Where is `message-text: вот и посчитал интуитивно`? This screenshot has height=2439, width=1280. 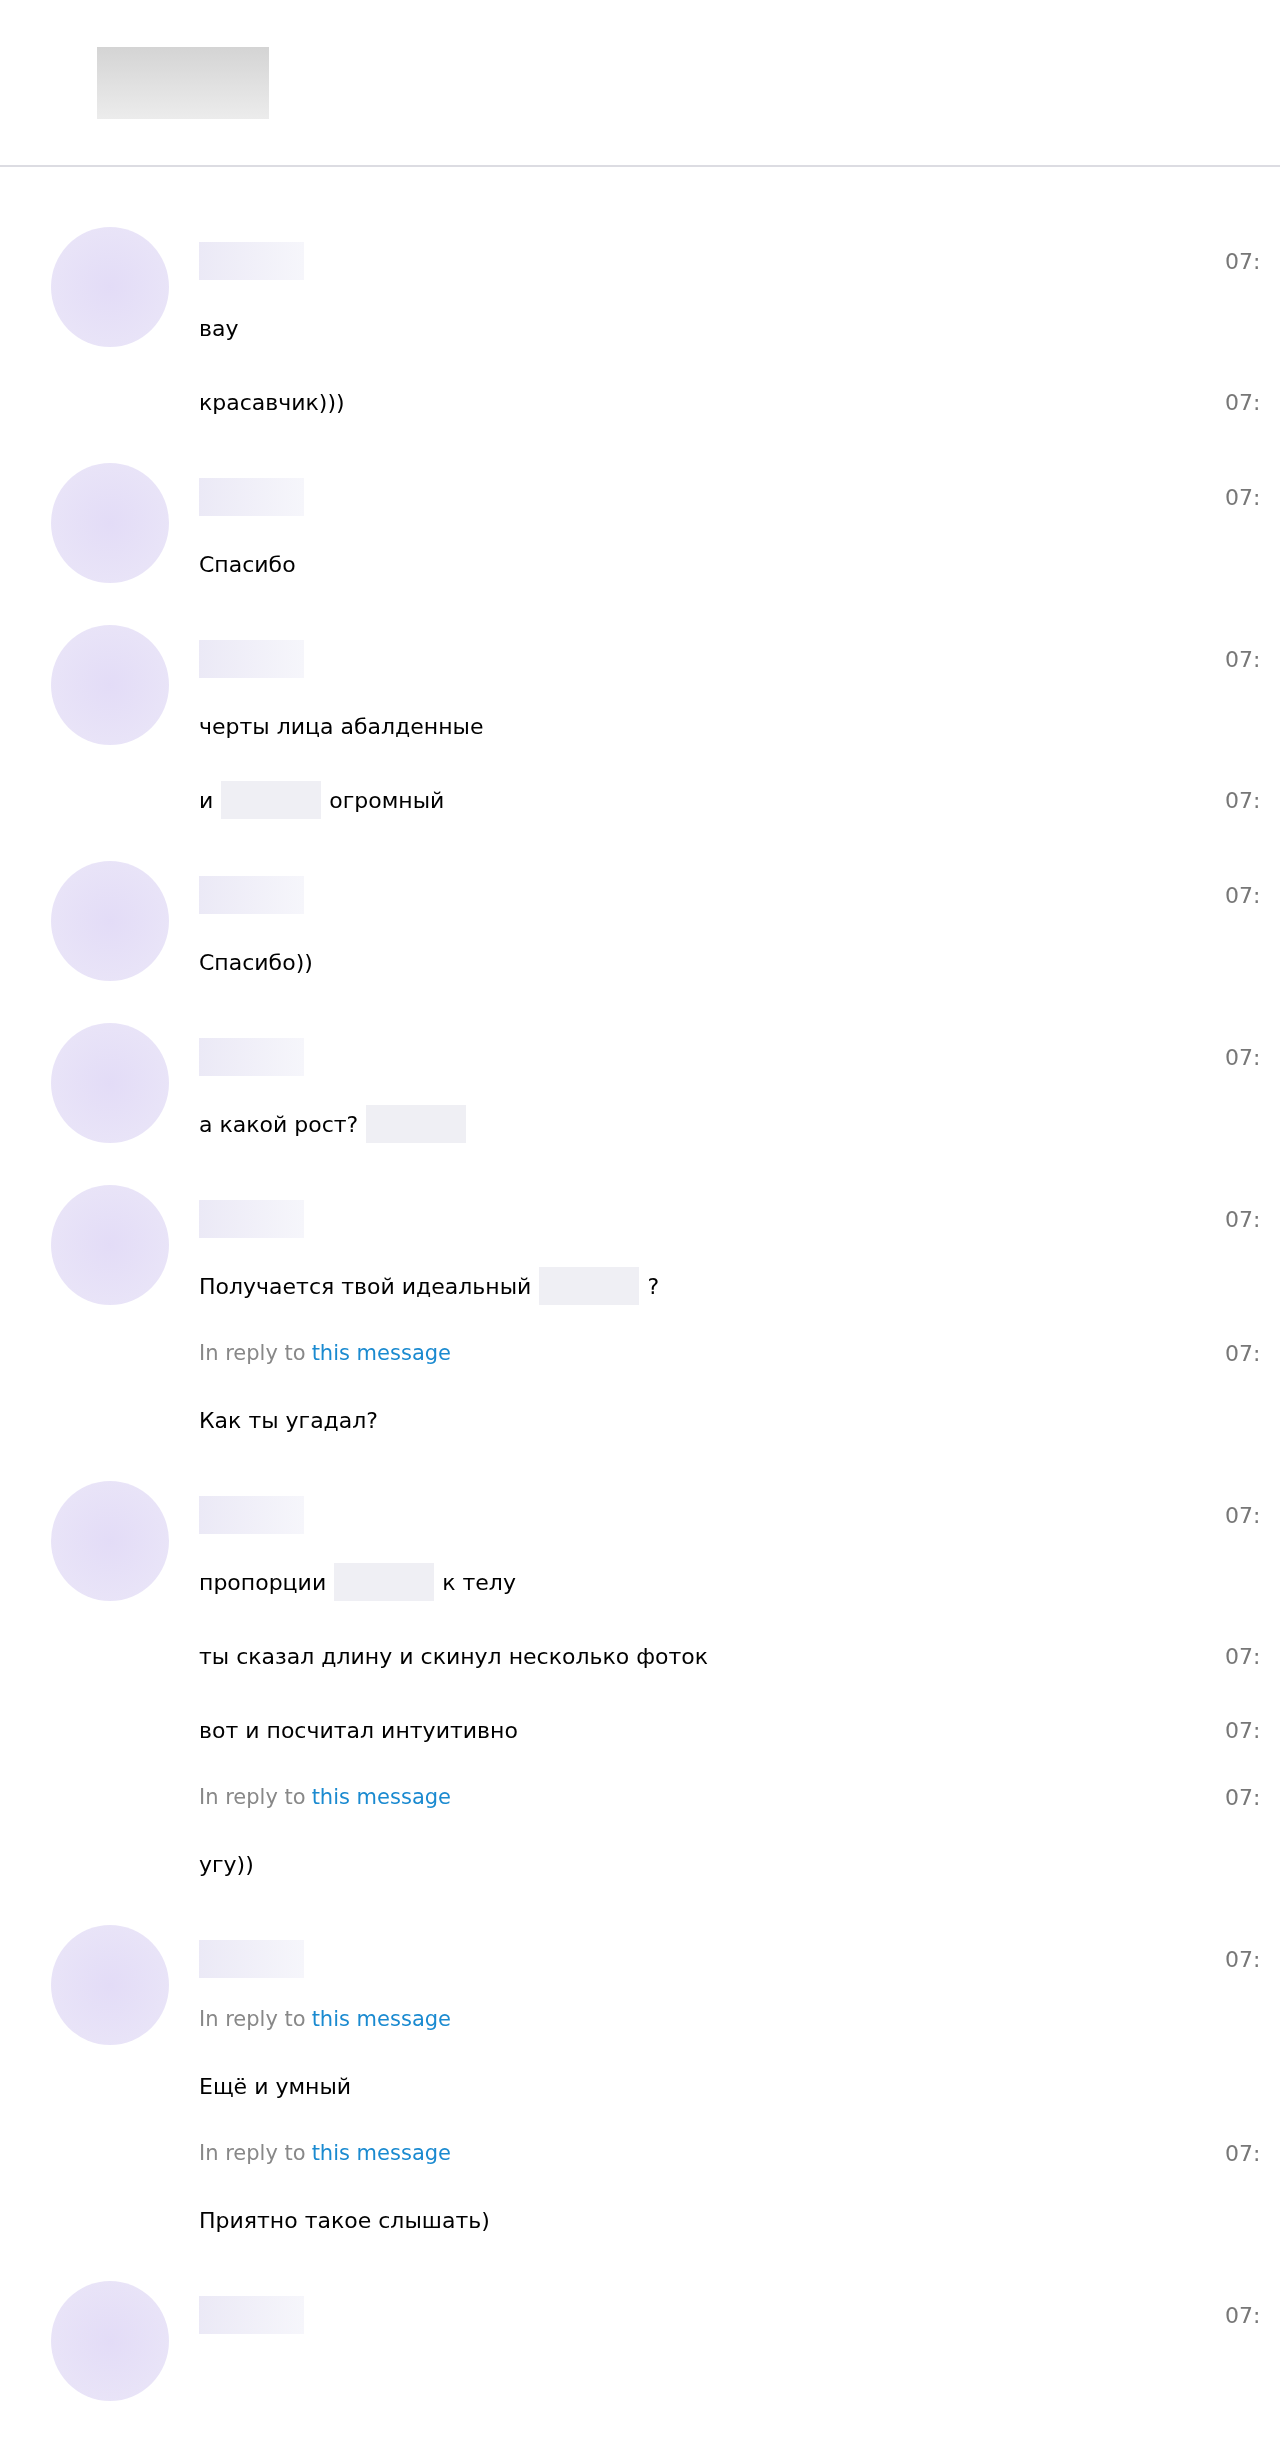 message-text: вот и посчитал интуитивно is located at coordinates (358, 1730).